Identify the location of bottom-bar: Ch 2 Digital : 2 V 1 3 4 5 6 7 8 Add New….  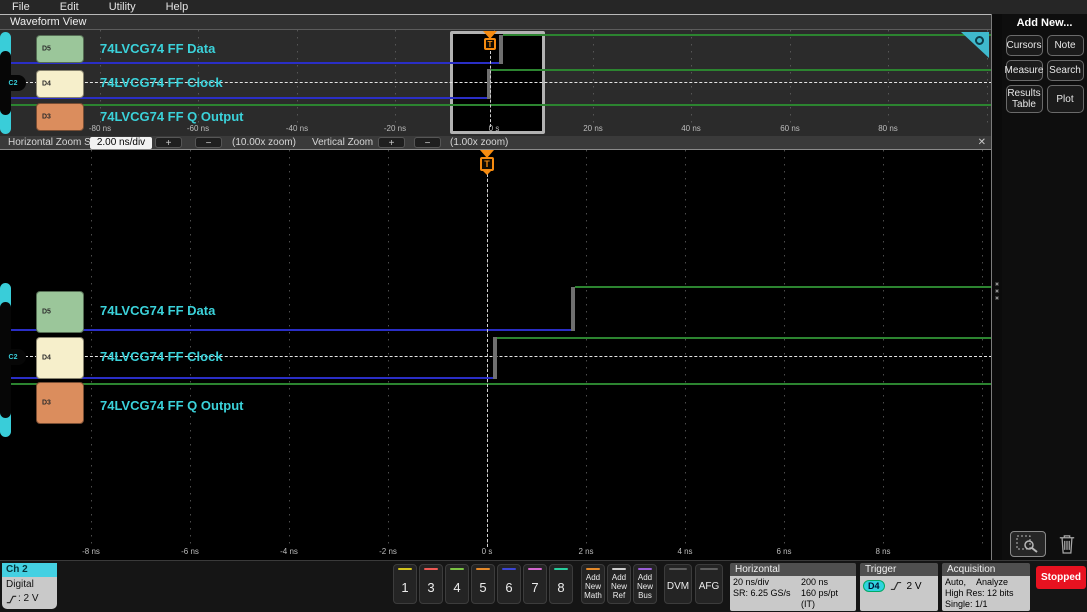
(543, 586).